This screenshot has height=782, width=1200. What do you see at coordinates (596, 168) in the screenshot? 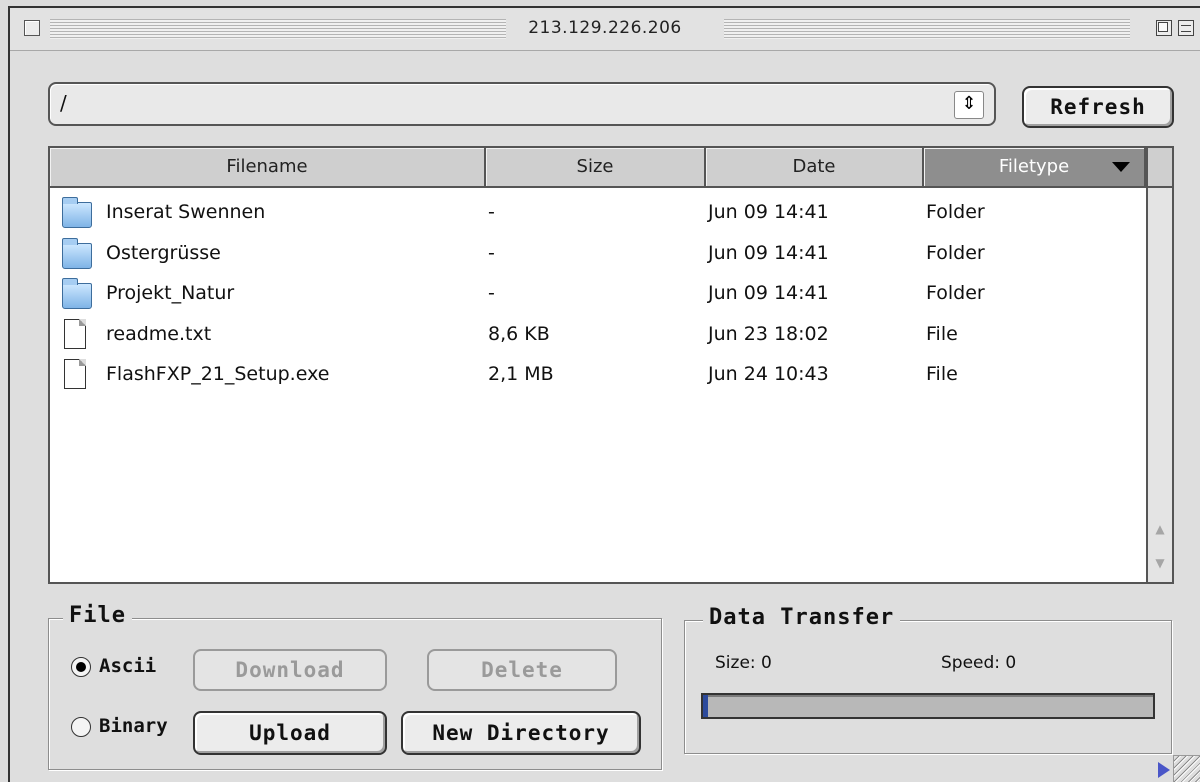
I see `column-header-size: Size` at bounding box center [596, 168].